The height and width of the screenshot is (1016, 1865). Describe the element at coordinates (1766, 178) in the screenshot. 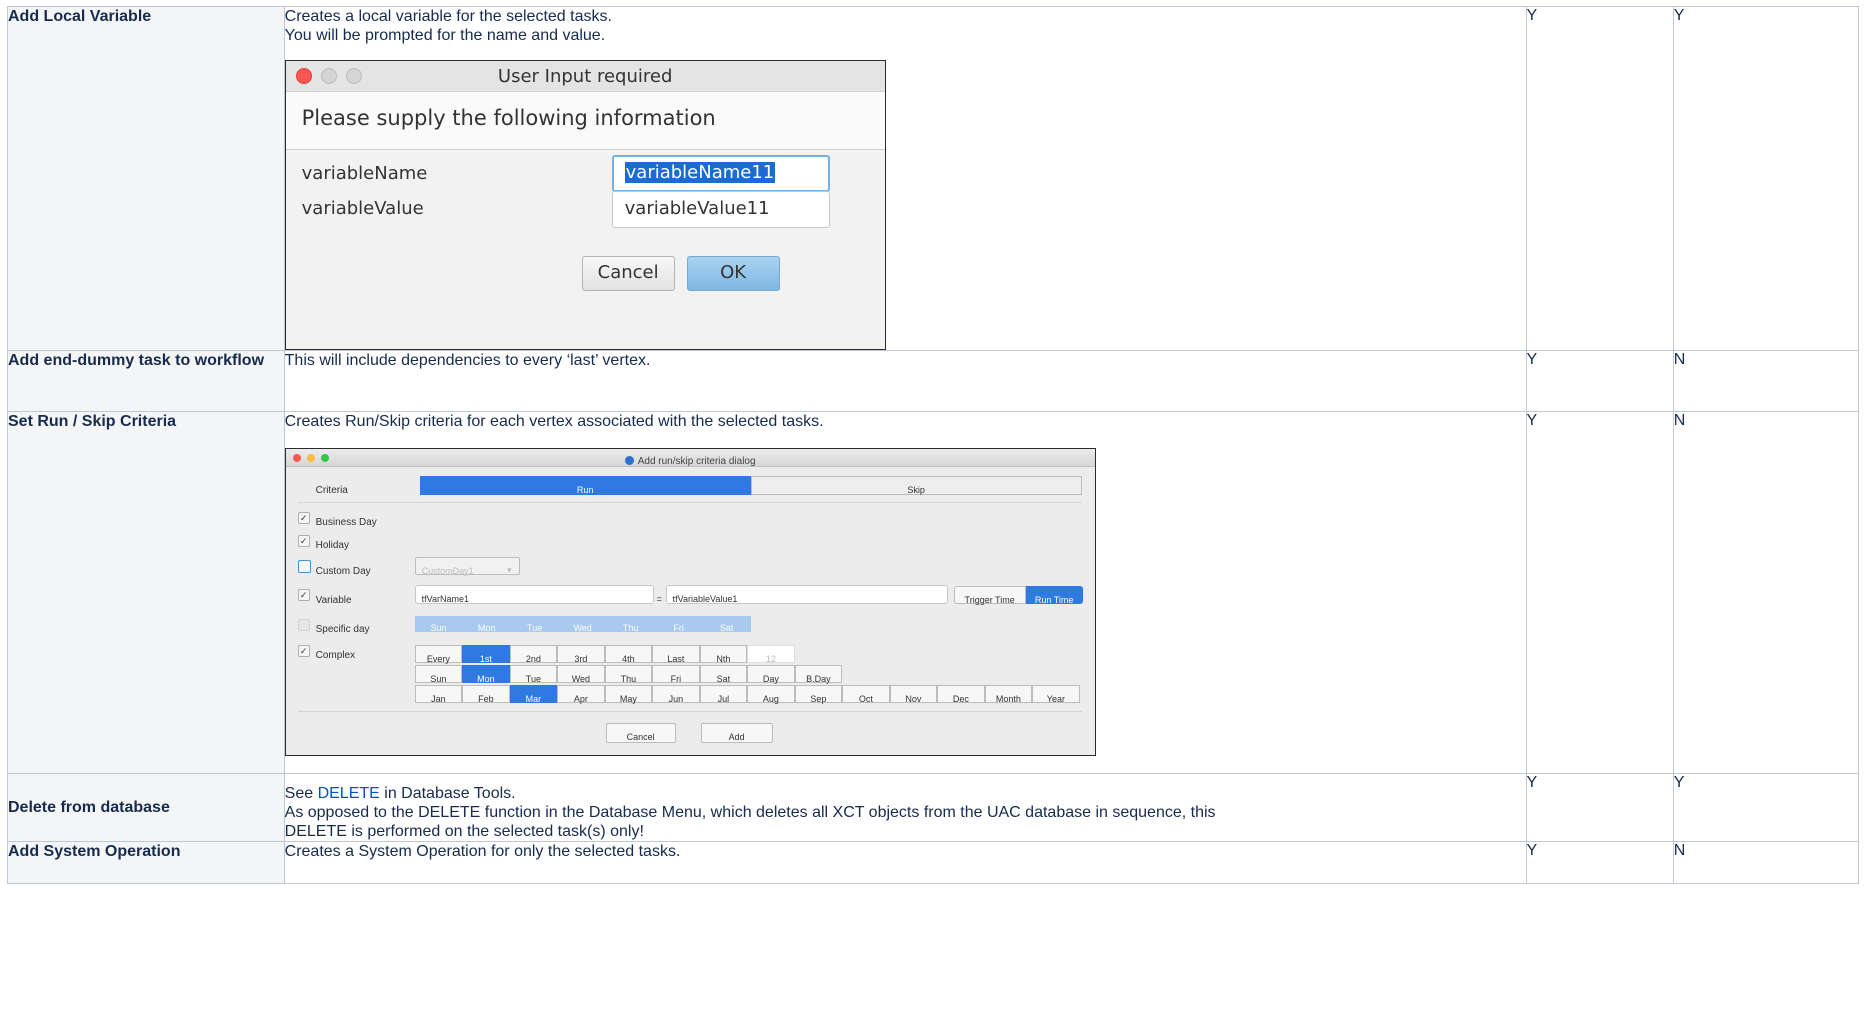

I see `row-col4: Y` at that location.